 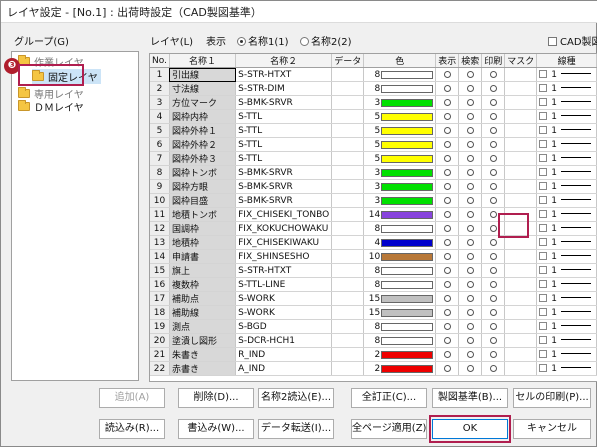 I want to click on cell-color: 3, so click(x=400, y=172).